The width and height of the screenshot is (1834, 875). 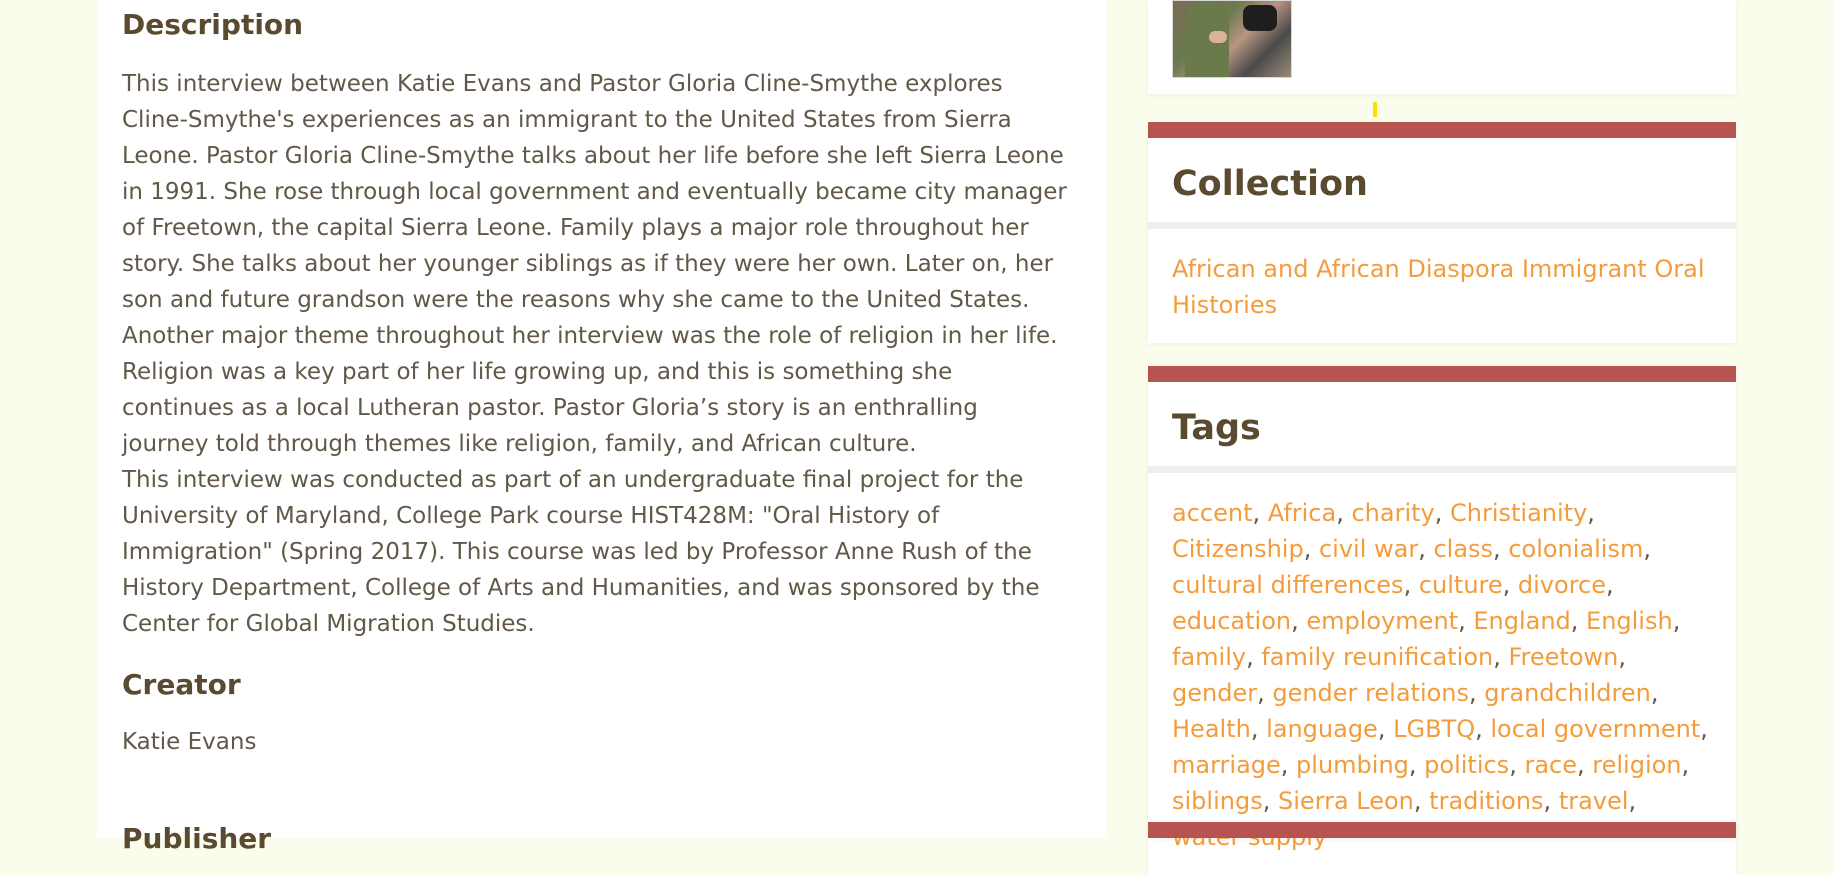 What do you see at coordinates (1461, 585) in the screenshot?
I see `tag-link: culture` at bounding box center [1461, 585].